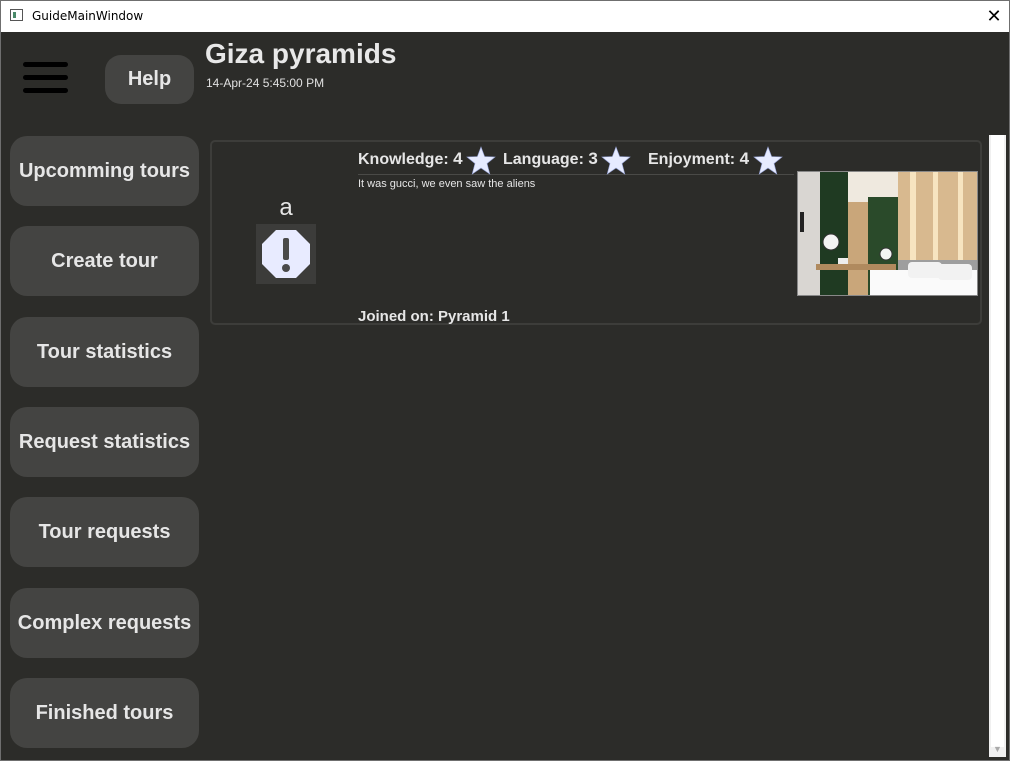 Image resolution: width=1010 pixels, height=761 pixels. What do you see at coordinates (744, 158) in the screenshot?
I see `enjoyment-value: 4` at bounding box center [744, 158].